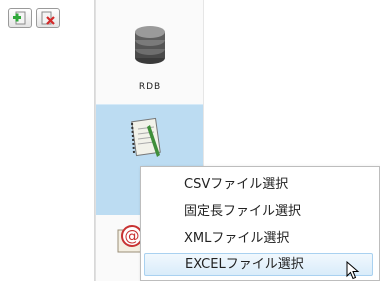 This screenshot has width=380, height=281. What do you see at coordinates (146, 137) in the screenshot?
I see `notebook-file-icon` at bounding box center [146, 137].